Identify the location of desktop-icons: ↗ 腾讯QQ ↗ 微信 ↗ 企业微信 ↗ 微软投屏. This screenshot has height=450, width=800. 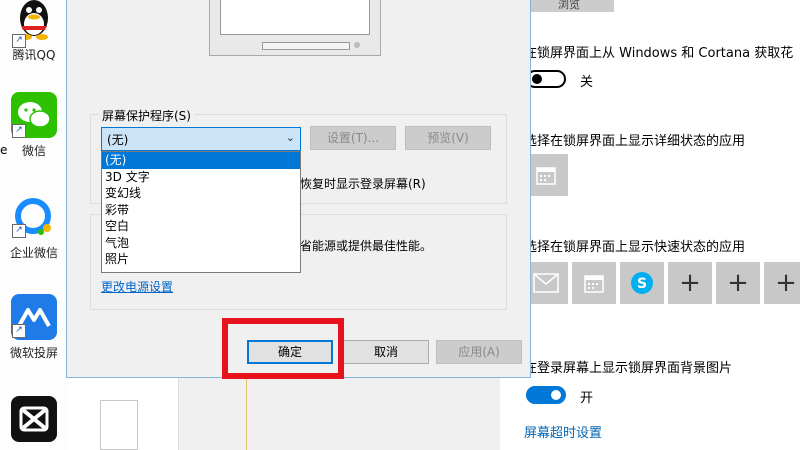
(34, 225).